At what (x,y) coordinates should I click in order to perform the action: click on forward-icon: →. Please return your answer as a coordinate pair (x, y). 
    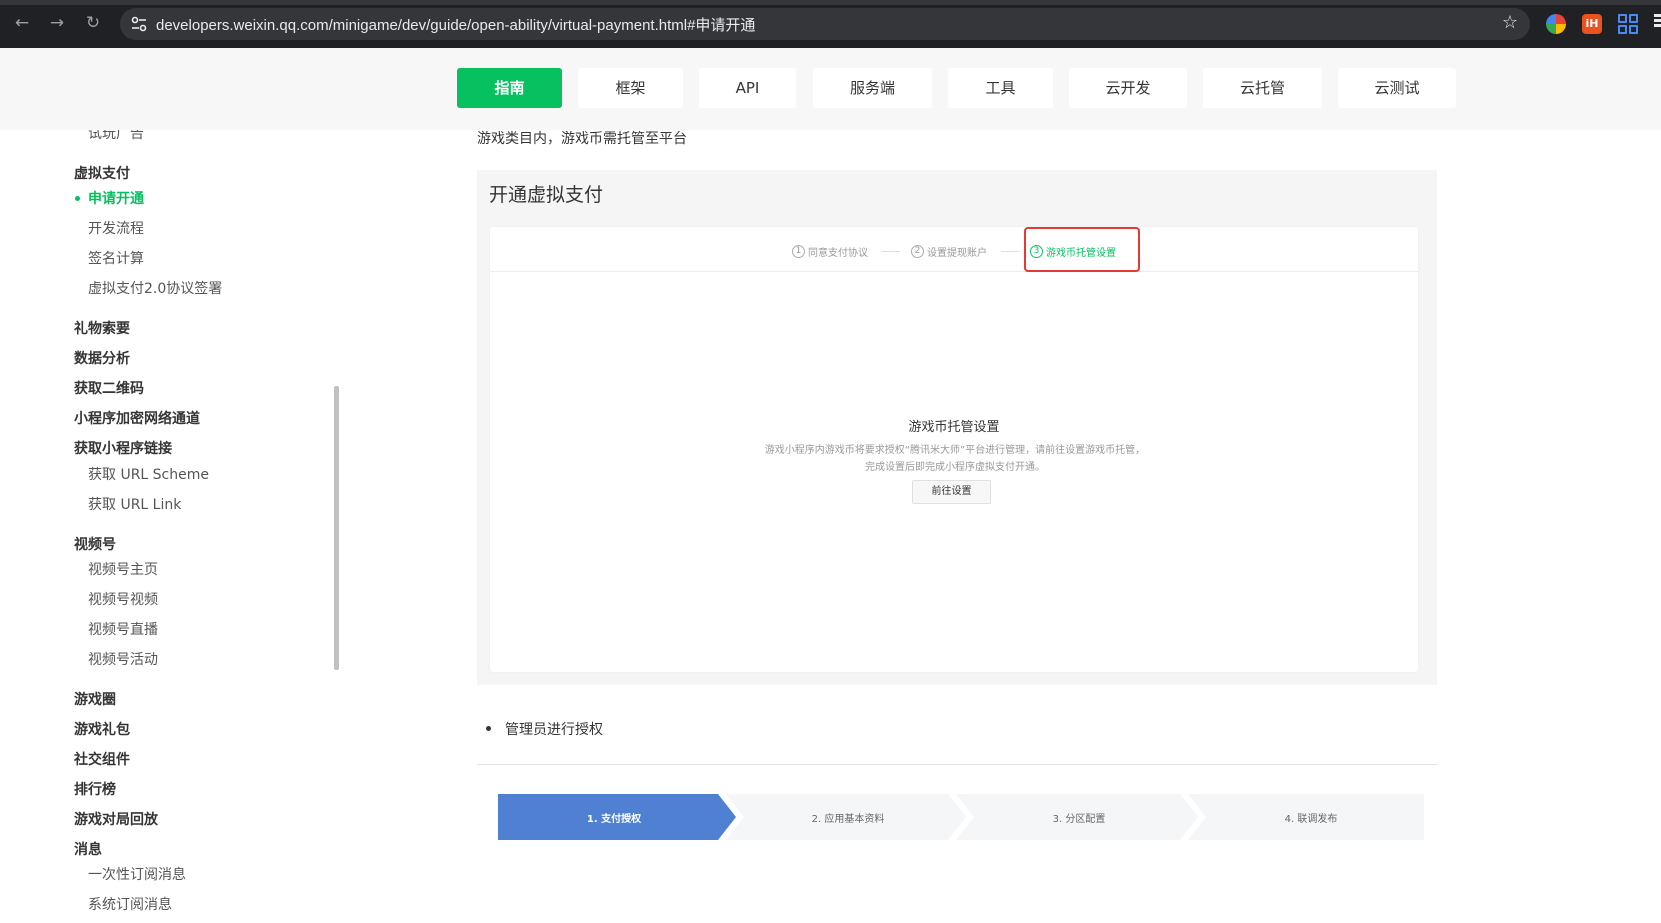
    Looking at the image, I should click on (57, 23).